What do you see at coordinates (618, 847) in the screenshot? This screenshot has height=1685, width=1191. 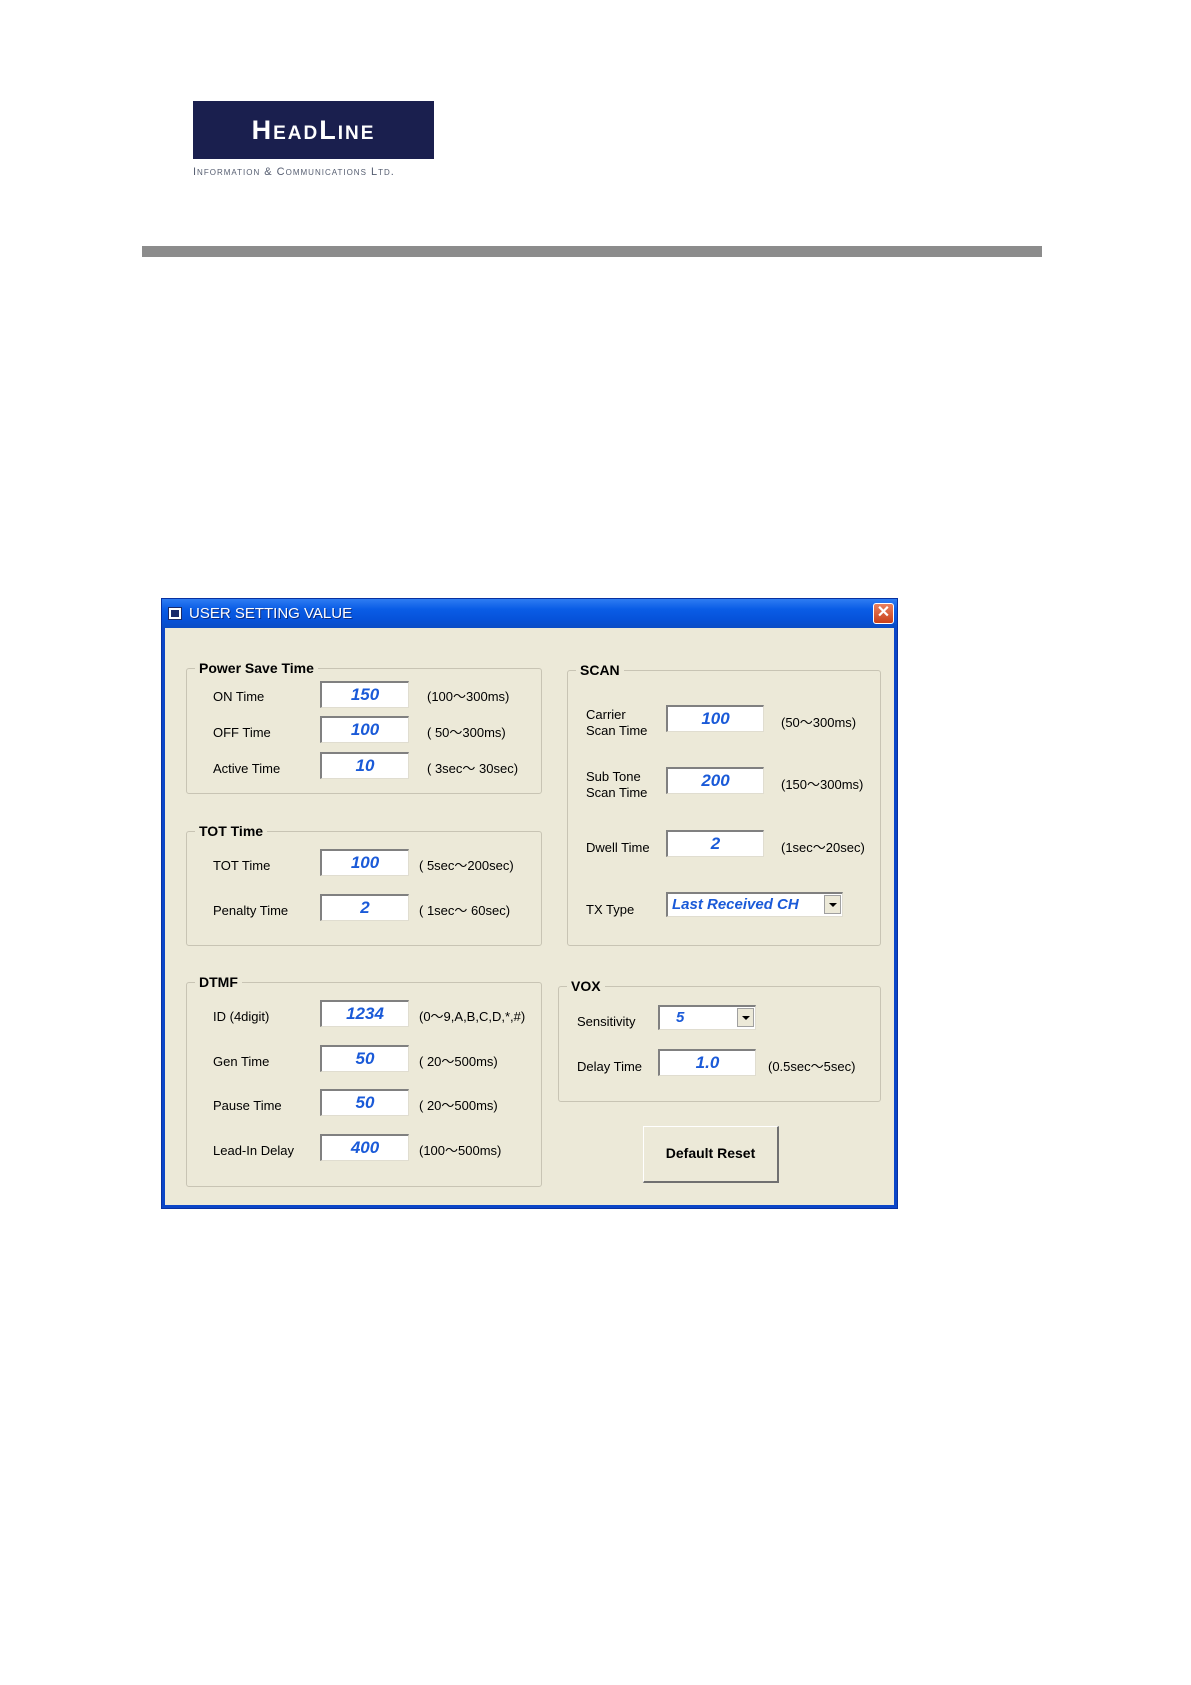 I see `dwell-time-label: Dwell Time` at bounding box center [618, 847].